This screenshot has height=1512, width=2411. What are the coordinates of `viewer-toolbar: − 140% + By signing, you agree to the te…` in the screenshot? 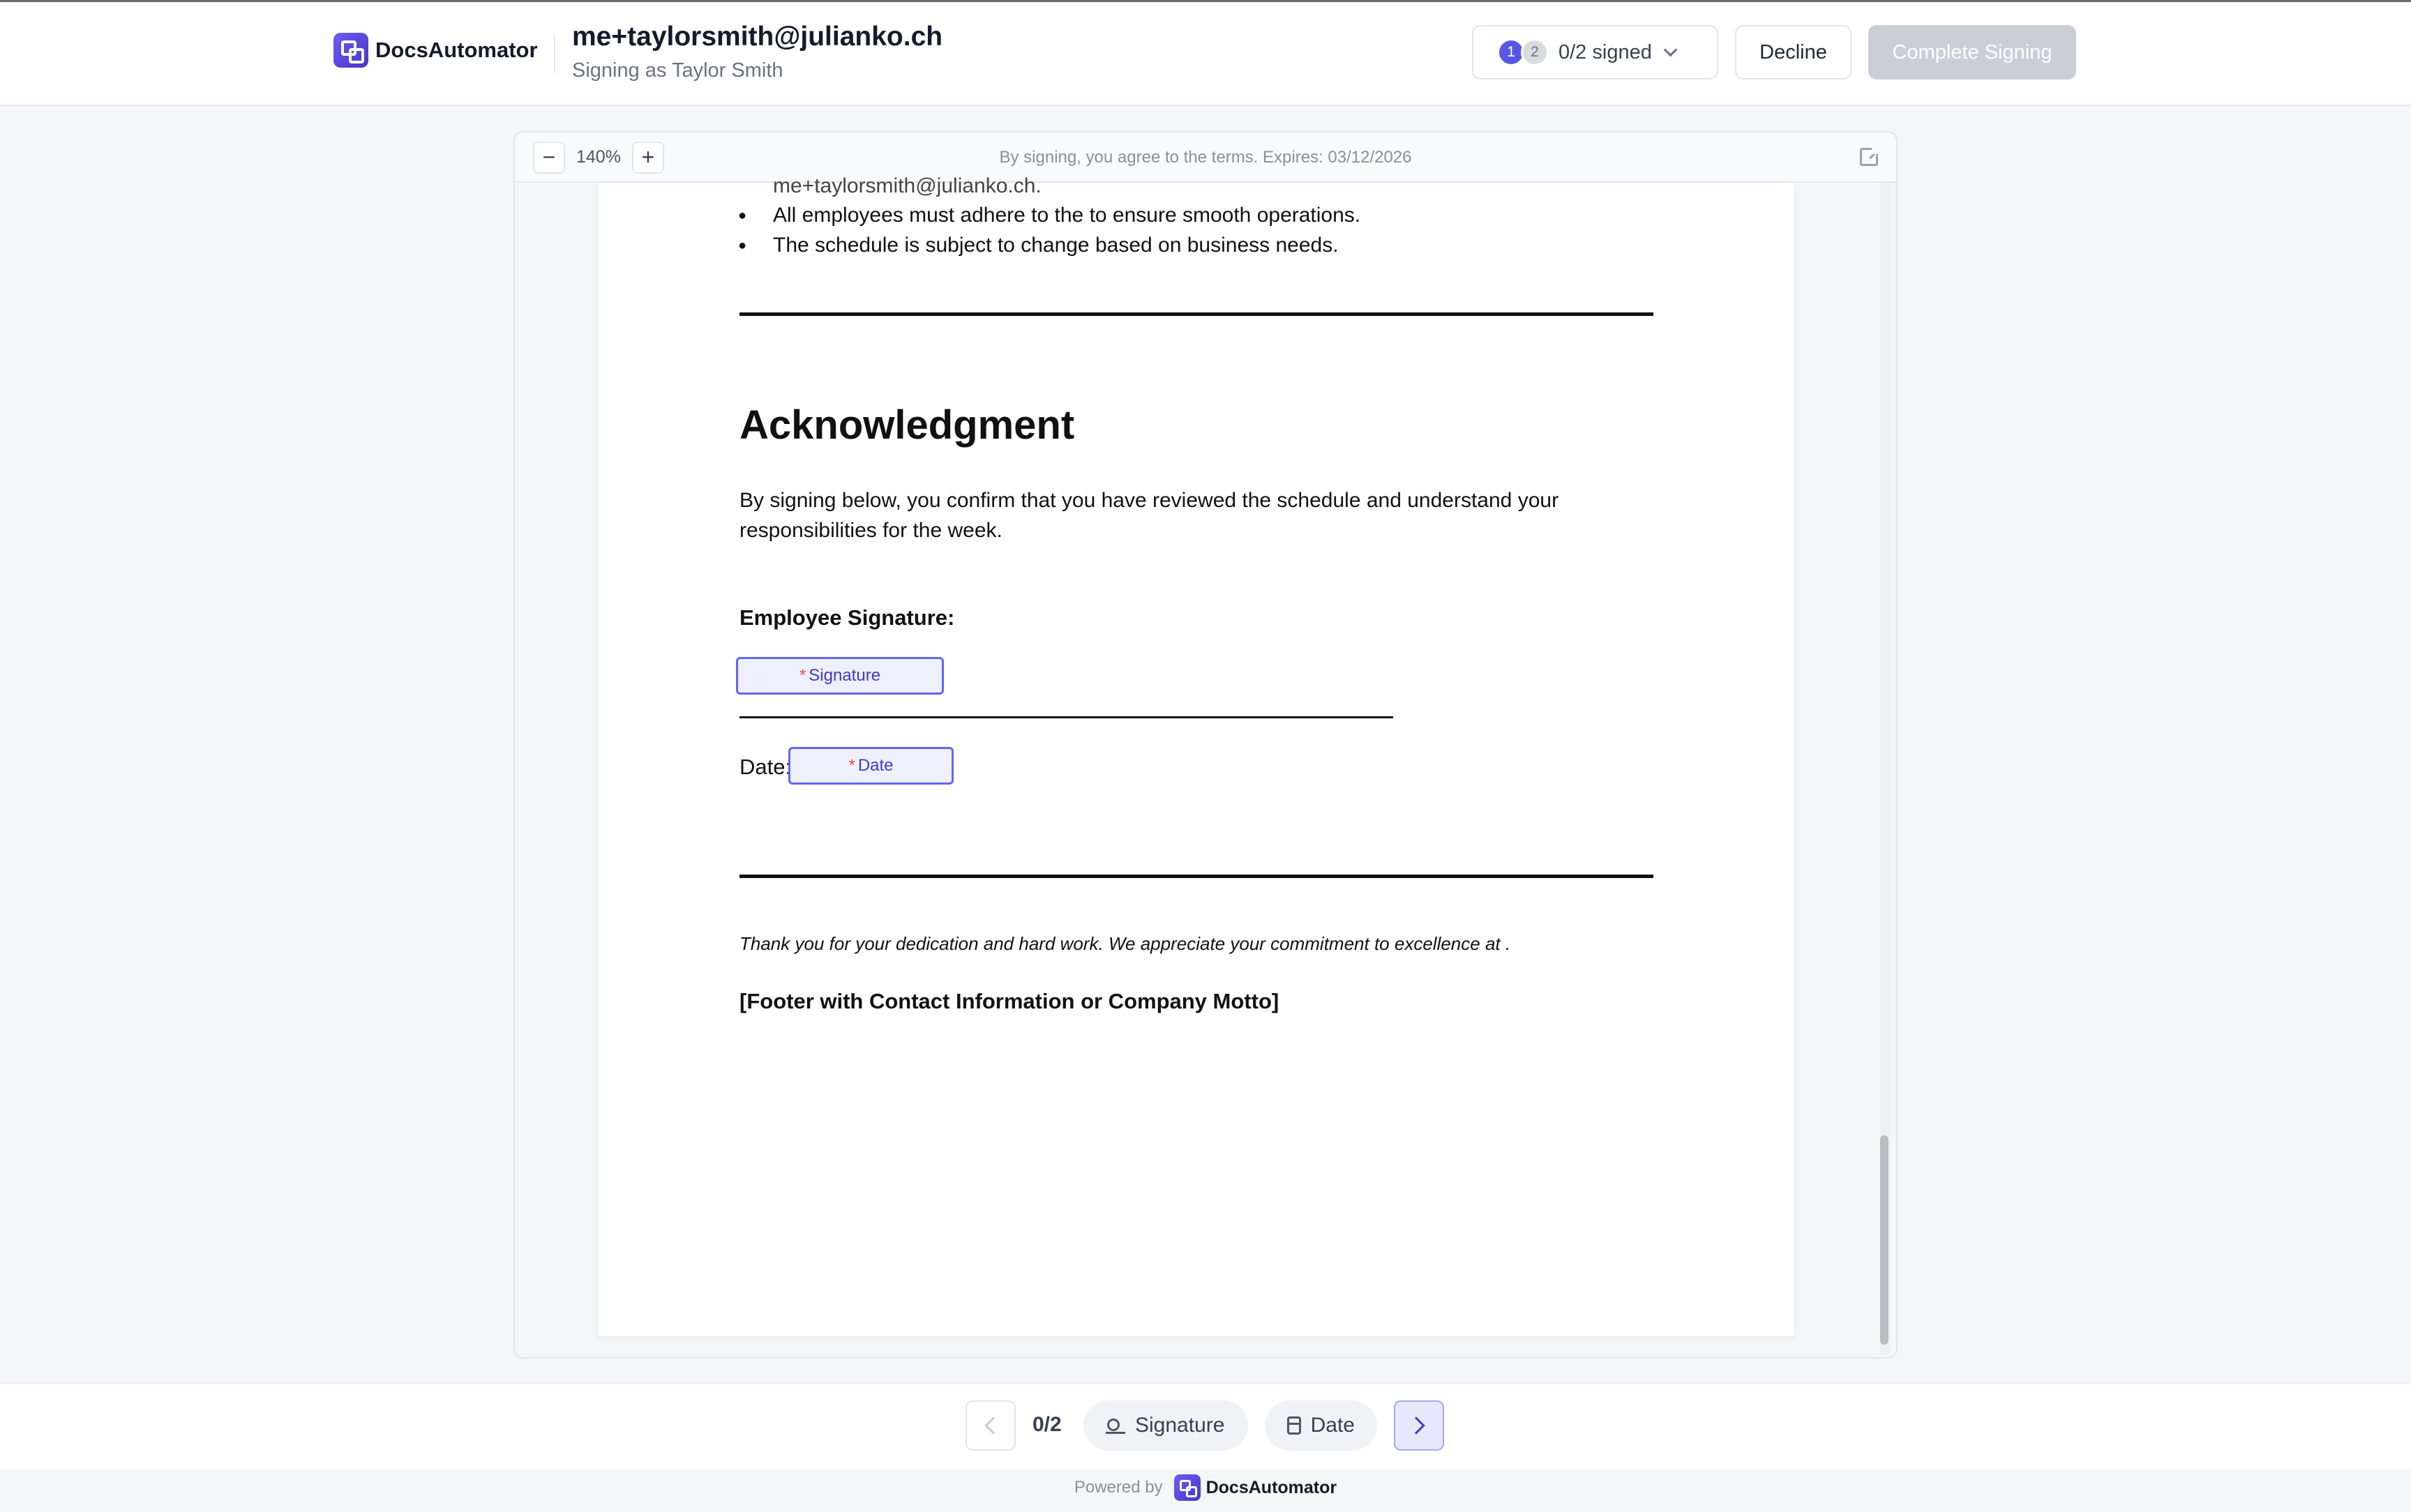 It's located at (1205, 158).